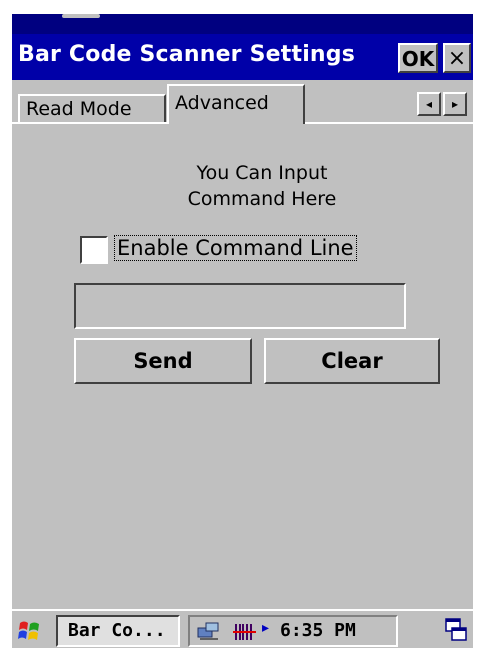 This screenshot has width=485, height=648. I want to click on network-icon, so click(209, 631).